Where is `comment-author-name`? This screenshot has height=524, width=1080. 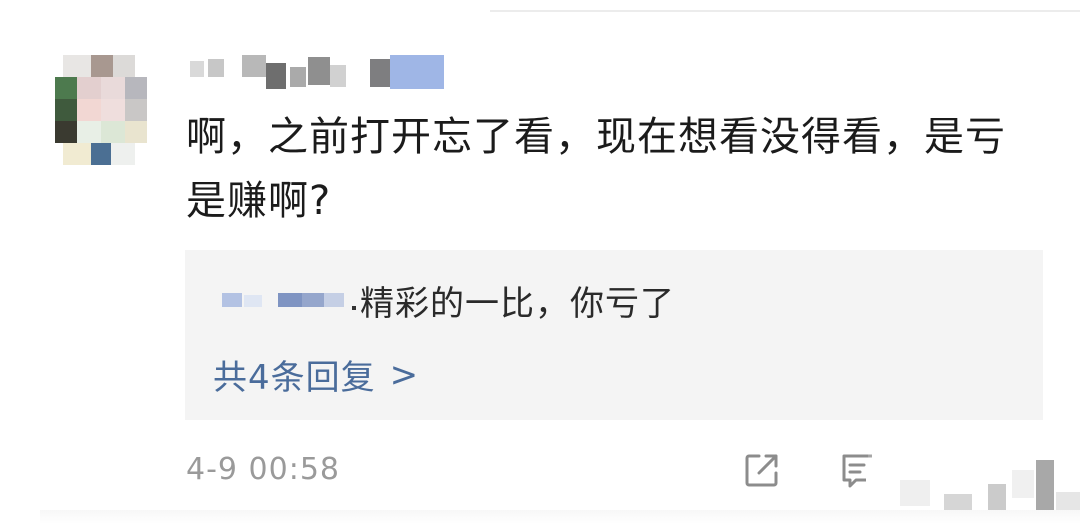
comment-author-name is located at coordinates (320, 72).